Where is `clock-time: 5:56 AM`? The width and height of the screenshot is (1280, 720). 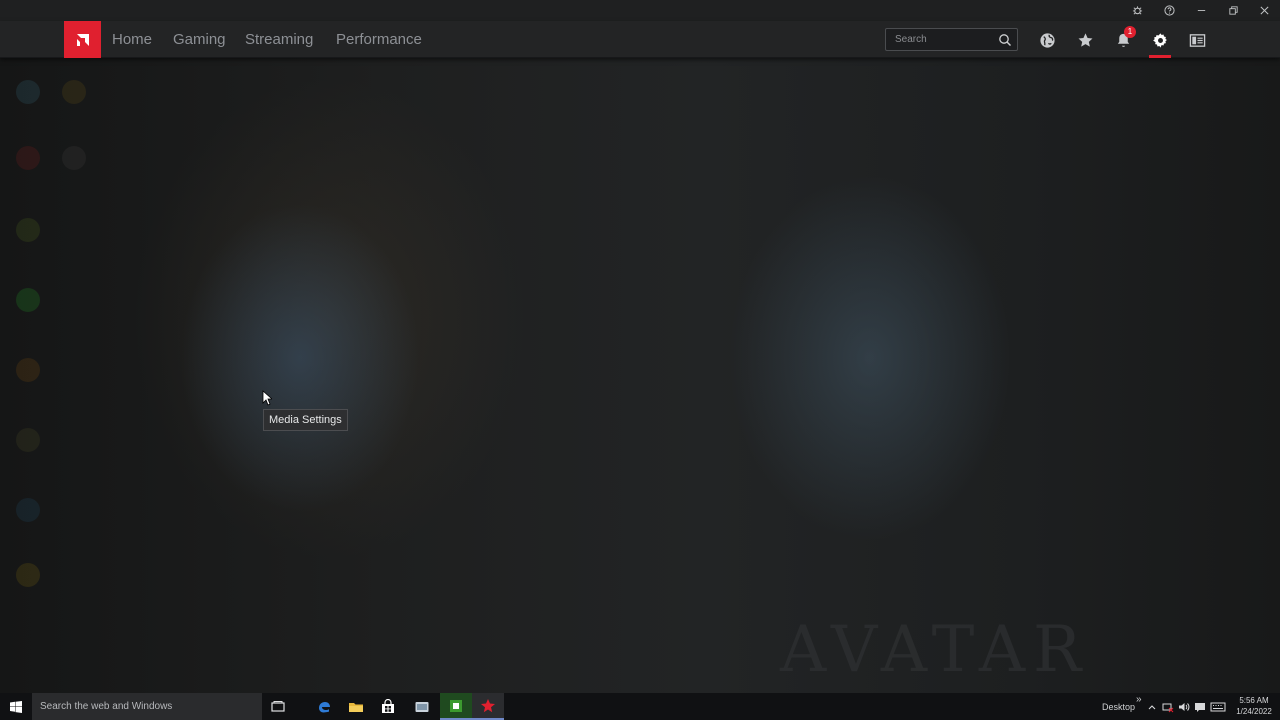
clock-time: 5:56 AM is located at coordinates (1254, 700).